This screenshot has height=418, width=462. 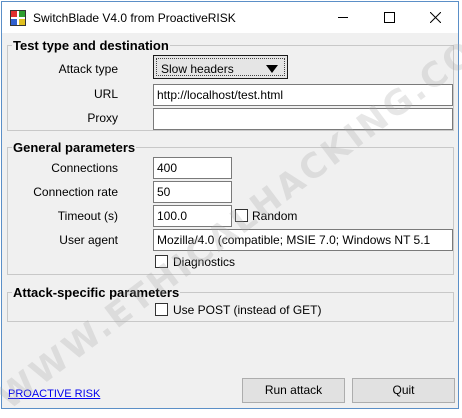 What do you see at coordinates (192, 216) in the screenshot?
I see `timeout-input: 100.0` at bounding box center [192, 216].